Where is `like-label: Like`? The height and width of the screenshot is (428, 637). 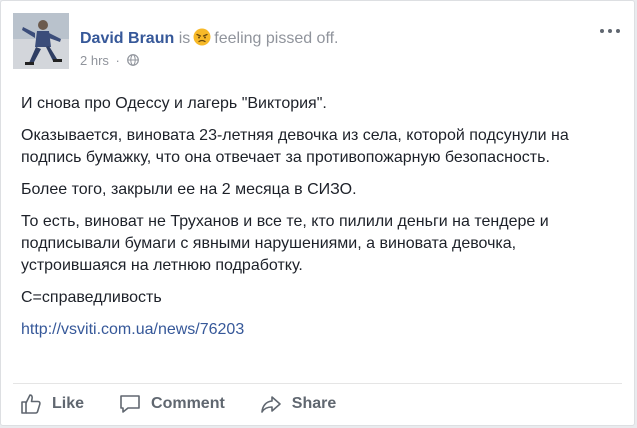 like-label: Like is located at coordinates (68, 403).